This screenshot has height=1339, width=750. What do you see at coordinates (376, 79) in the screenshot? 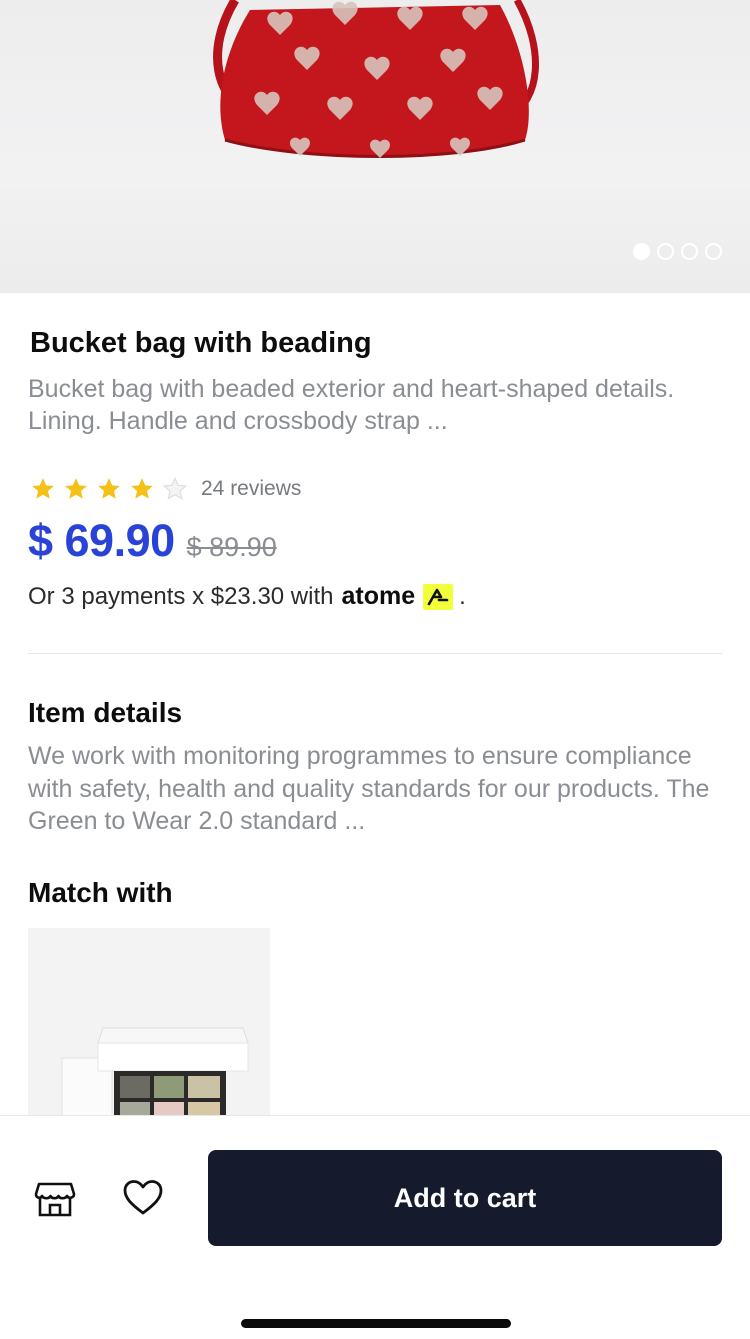
I see `product-image-bucket-bag` at bounding box center [376, 79].